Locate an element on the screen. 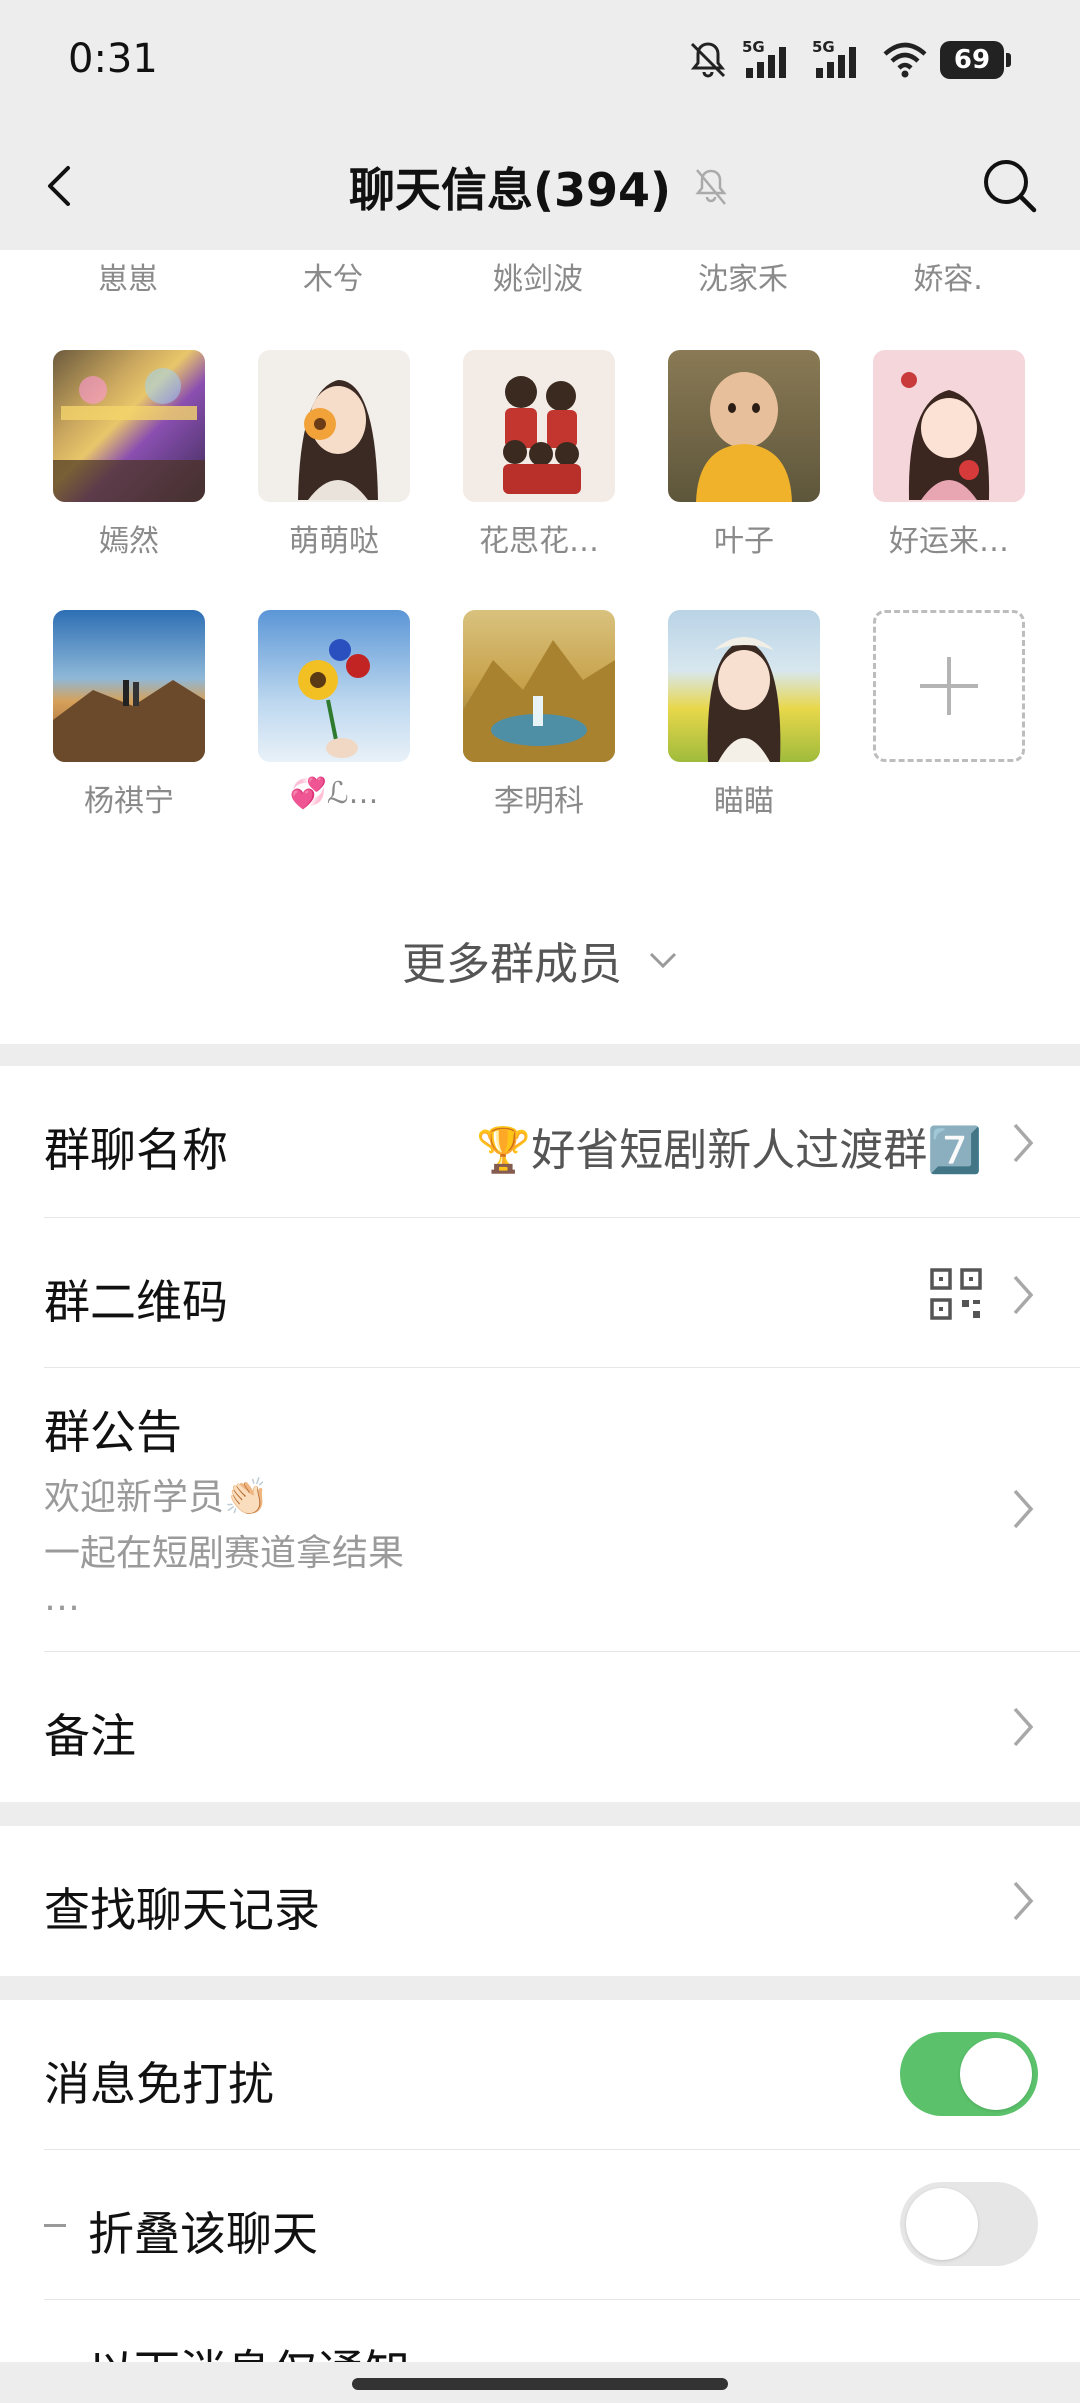 Image resolution: width=1080 pixels, height=2403 pixels. member-item: 叶子 is located at coordinates (725, 460).